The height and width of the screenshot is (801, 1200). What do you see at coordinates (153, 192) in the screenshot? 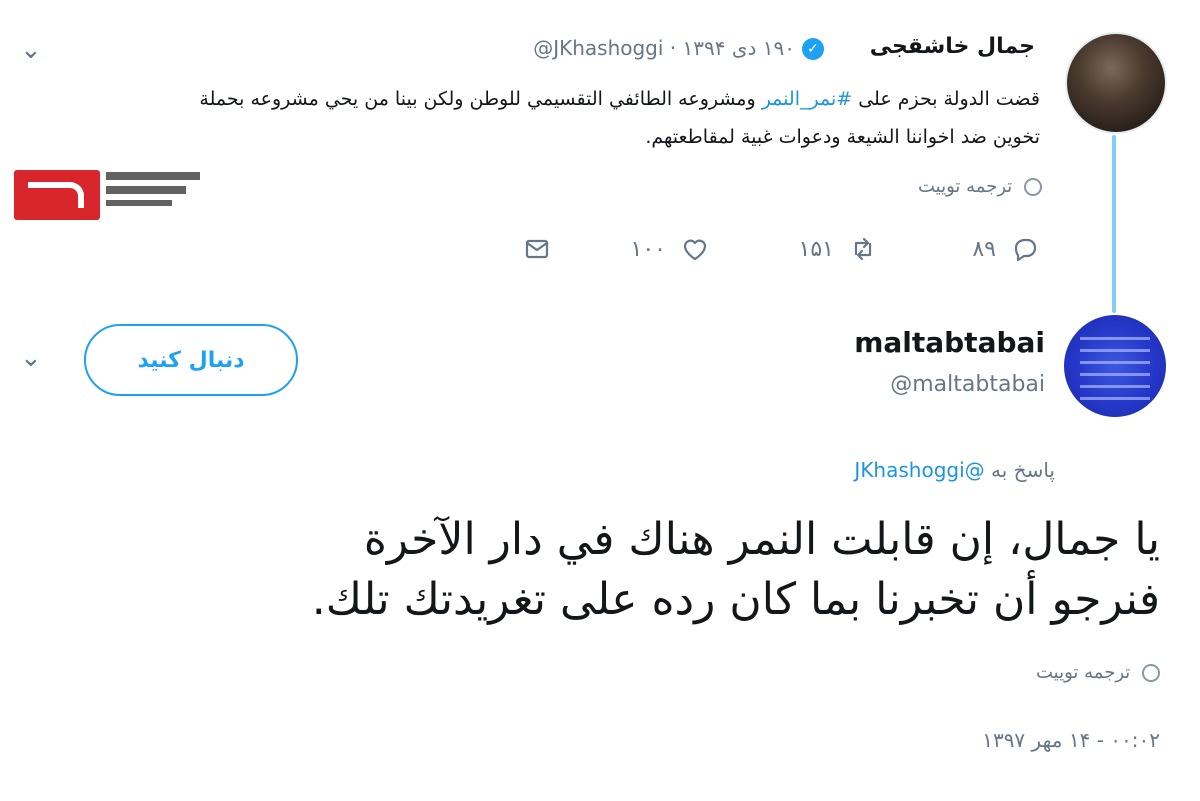
I see `logo-wordmark` at bounding box center [153, 192].